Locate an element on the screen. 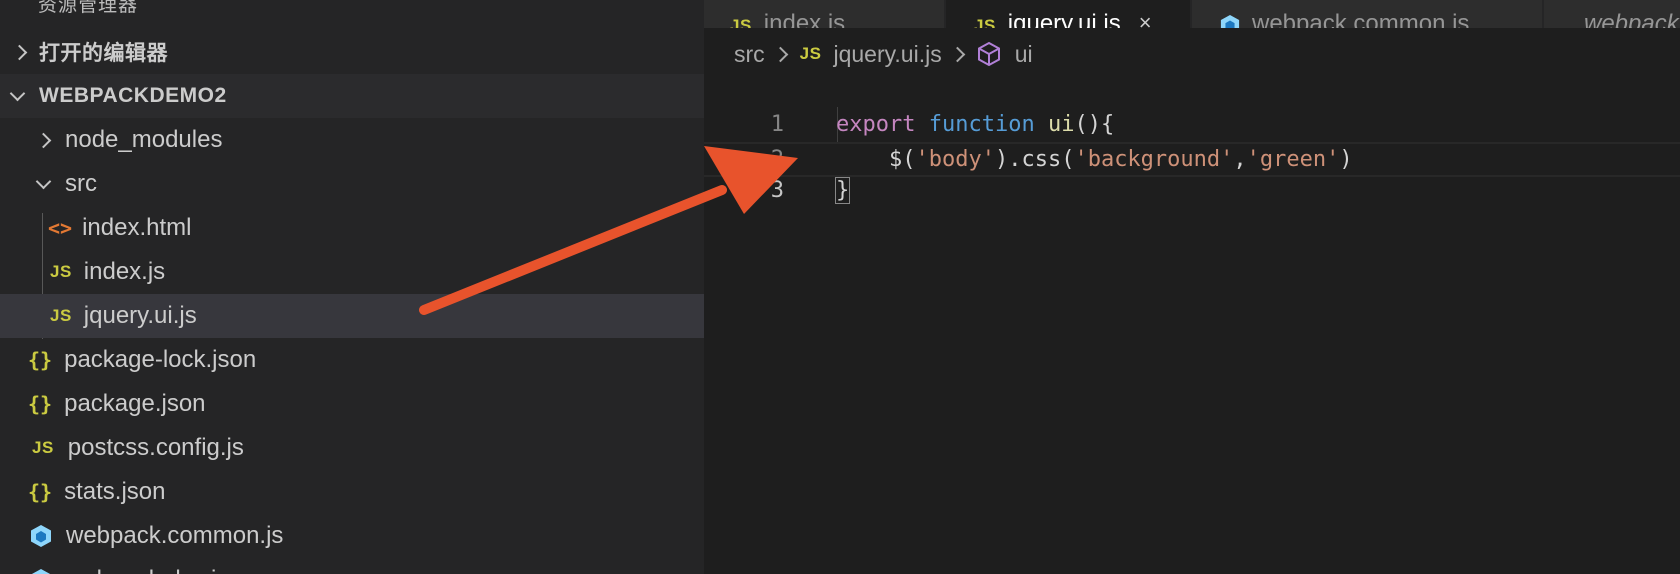  tree-item-src: src is located at coordinates (352, 184).